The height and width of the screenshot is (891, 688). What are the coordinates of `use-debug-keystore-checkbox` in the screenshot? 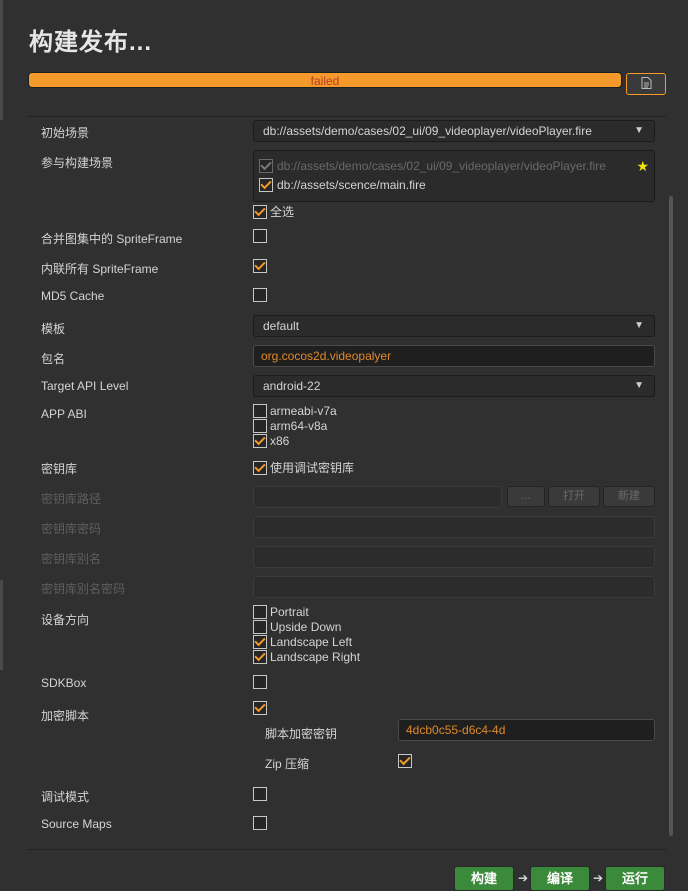 It's located at (260, 467).